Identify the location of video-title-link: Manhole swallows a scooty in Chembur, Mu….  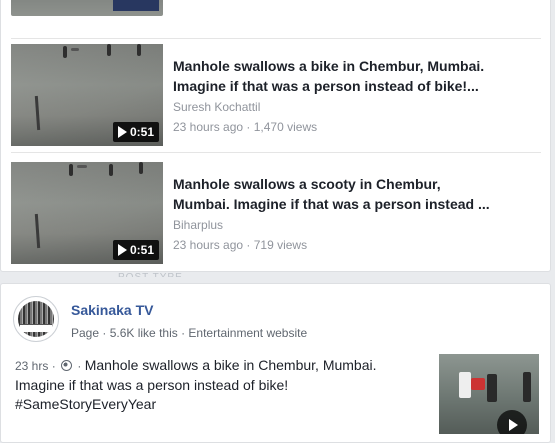
(353, 194).